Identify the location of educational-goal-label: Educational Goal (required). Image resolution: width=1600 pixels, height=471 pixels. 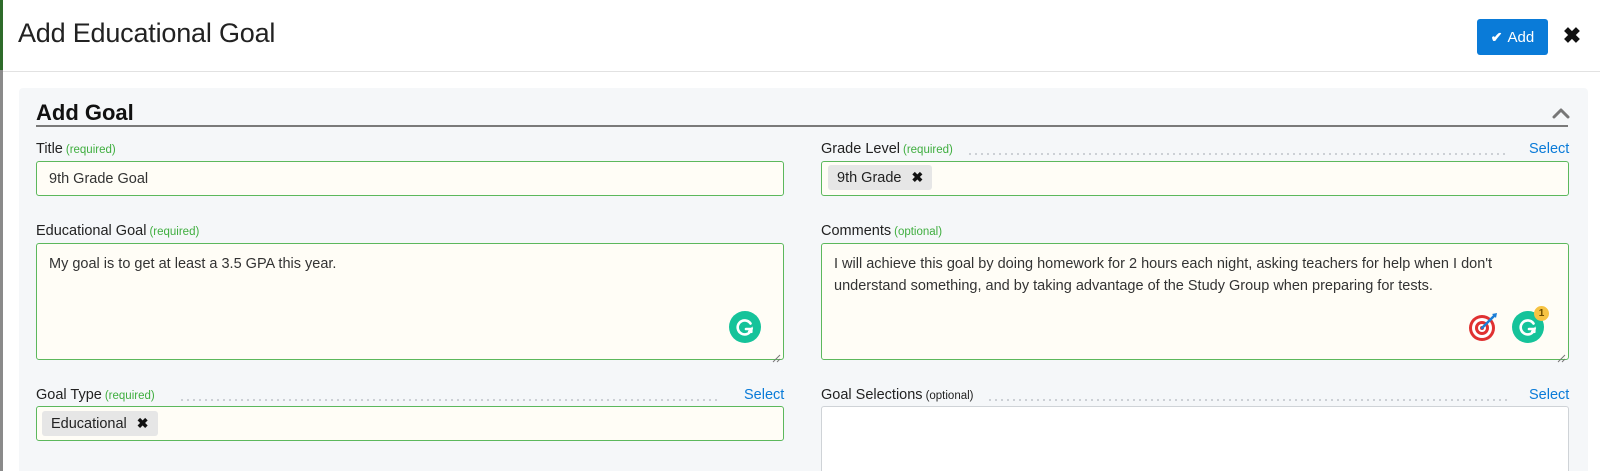
(117, 231).